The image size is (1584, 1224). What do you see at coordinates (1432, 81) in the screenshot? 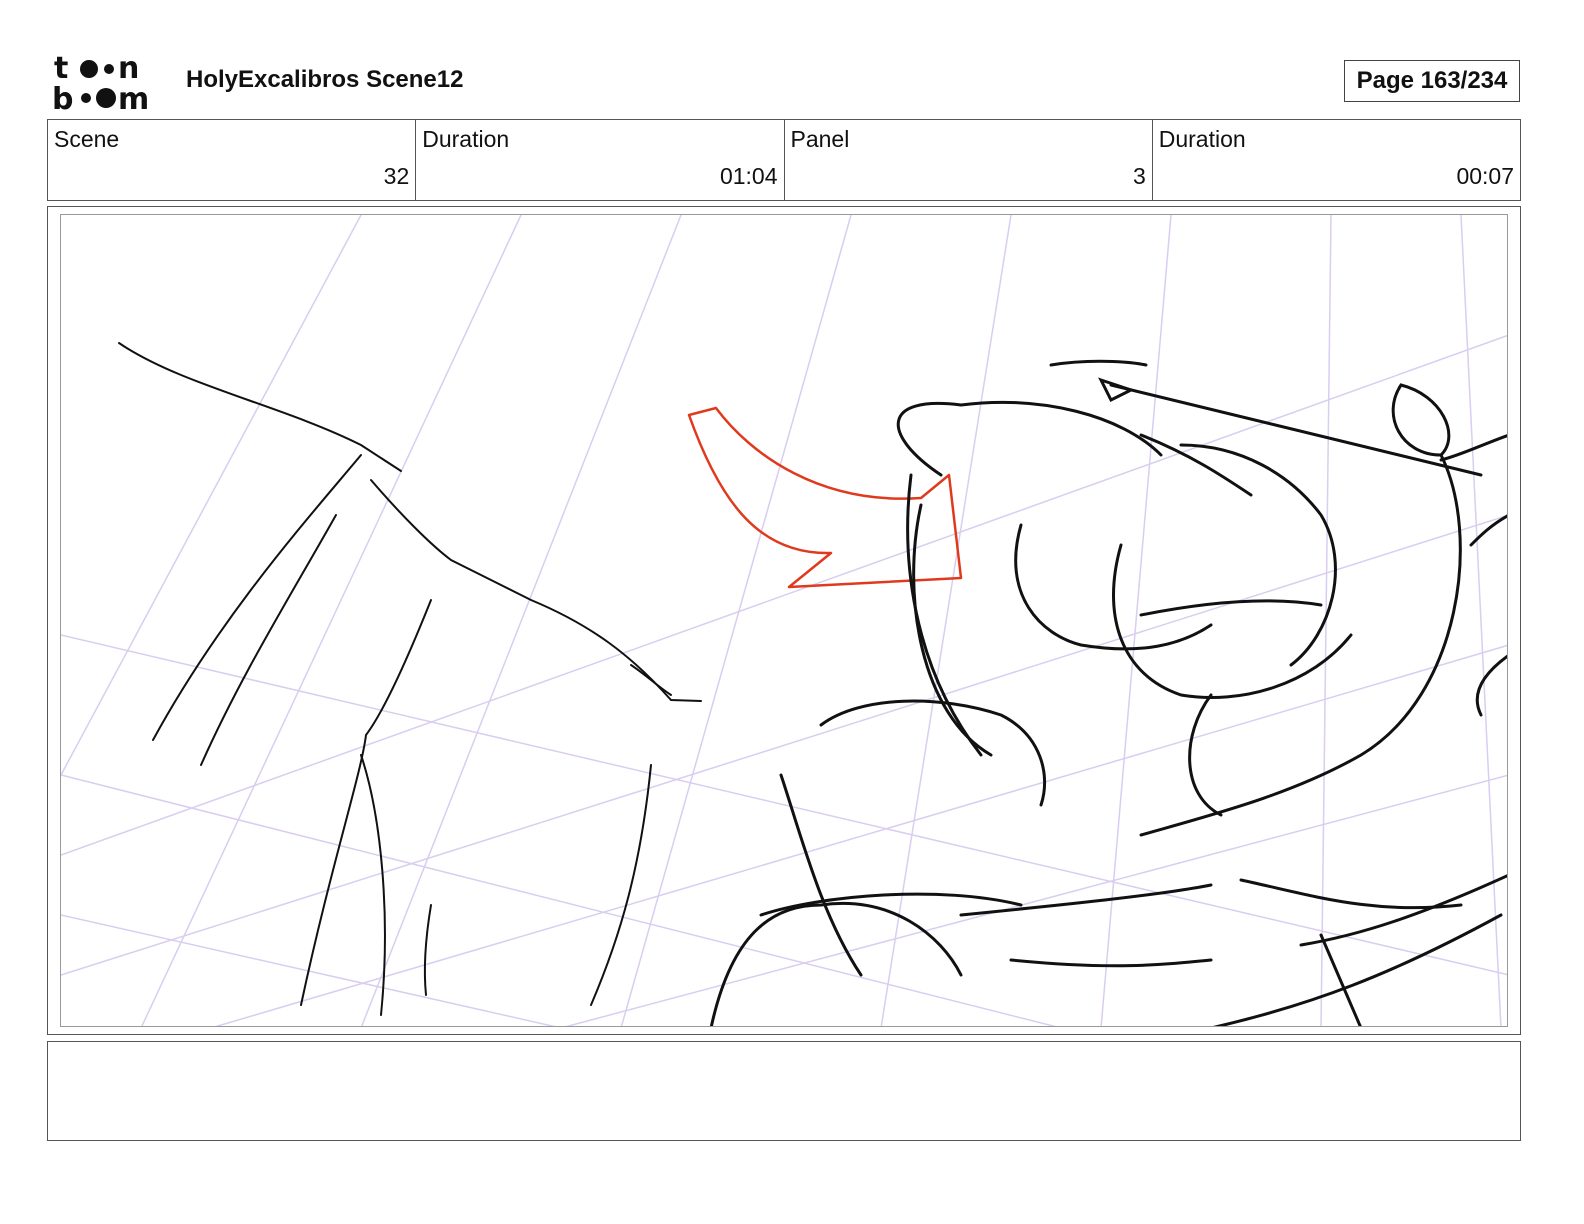
I see `page-number: Page 163/234` at bounding box center [1432, 81].